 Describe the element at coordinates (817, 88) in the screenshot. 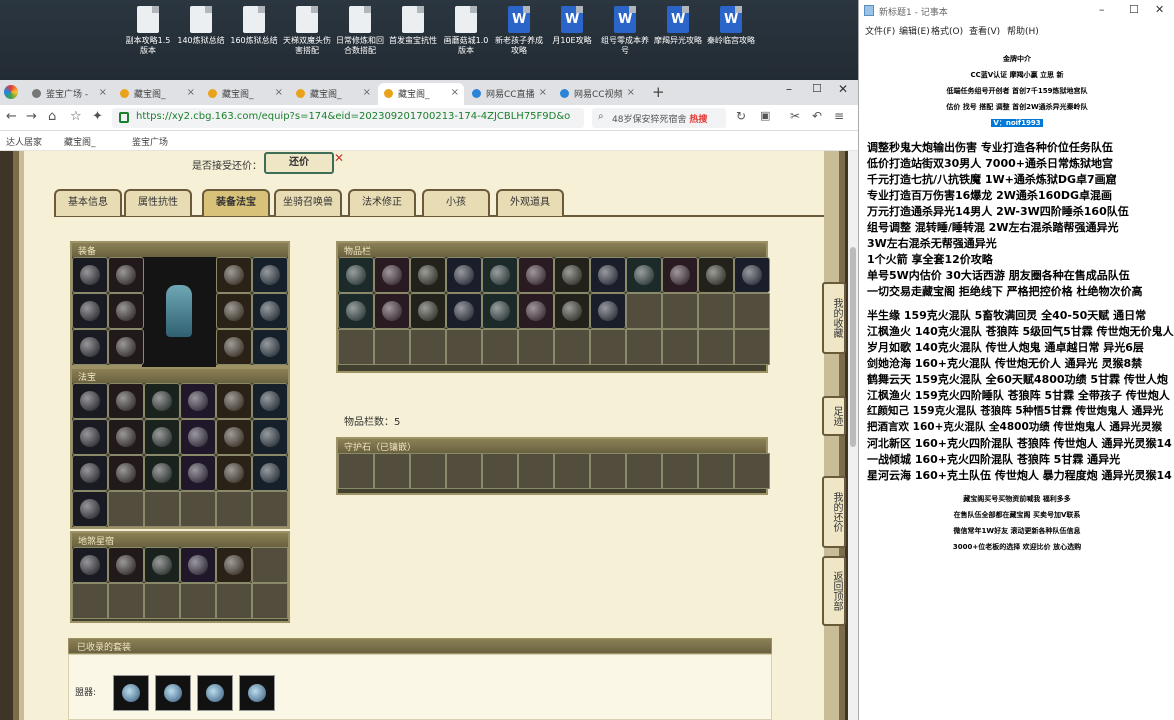

I see `window-maximize-button: ☐` at that location.